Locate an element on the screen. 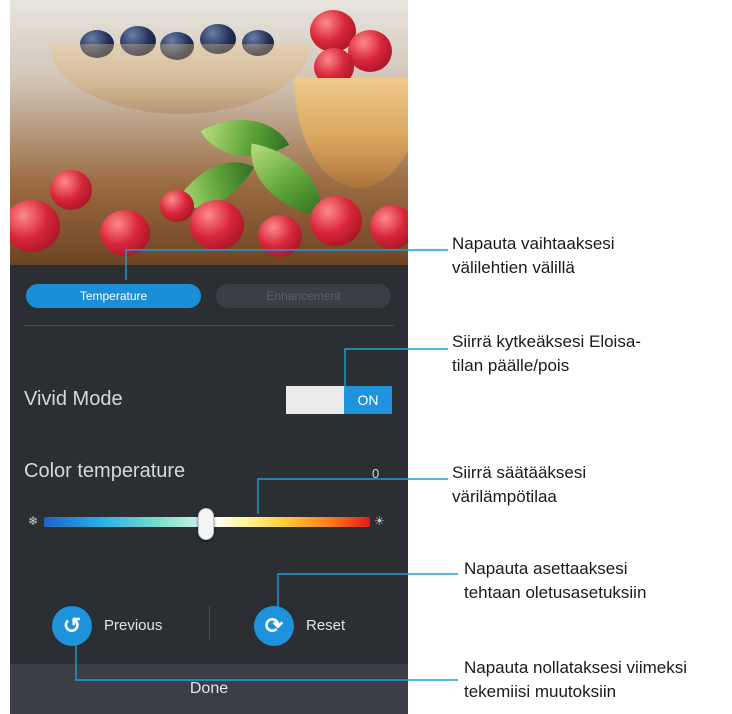 The height and width of the screenshot is (714, 732). previous-label: Previous is located at coordinates (133, 625).